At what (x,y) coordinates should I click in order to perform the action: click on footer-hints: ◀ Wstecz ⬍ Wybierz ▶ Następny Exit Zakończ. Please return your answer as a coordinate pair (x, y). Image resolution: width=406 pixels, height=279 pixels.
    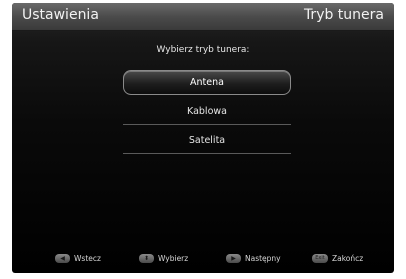
    Looking at the image, I should click on (203, 260).